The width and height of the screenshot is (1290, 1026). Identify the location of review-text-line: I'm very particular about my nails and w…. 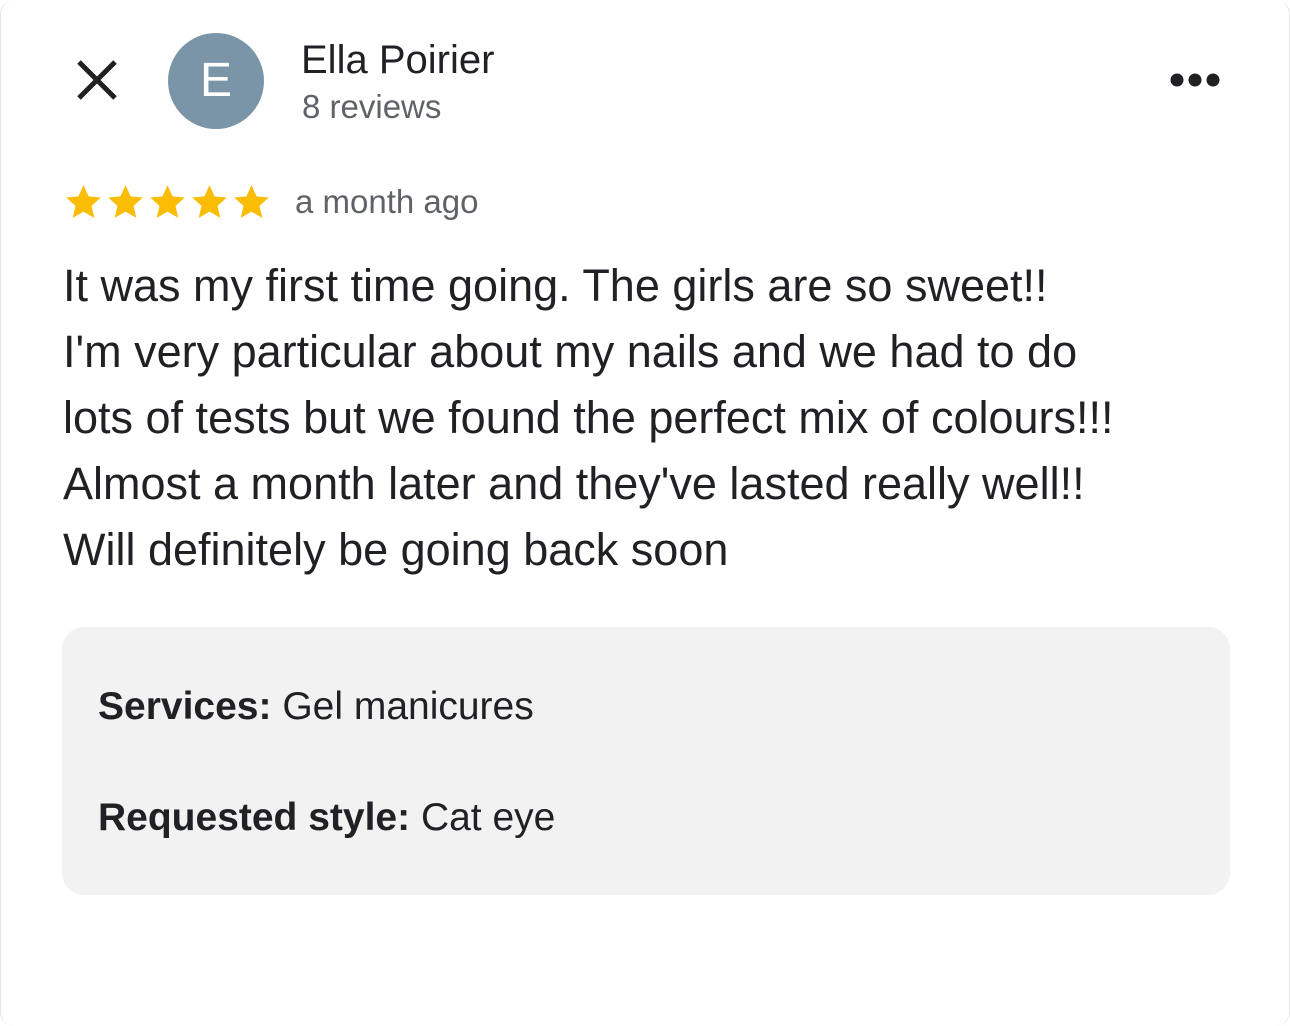
(570, 351).